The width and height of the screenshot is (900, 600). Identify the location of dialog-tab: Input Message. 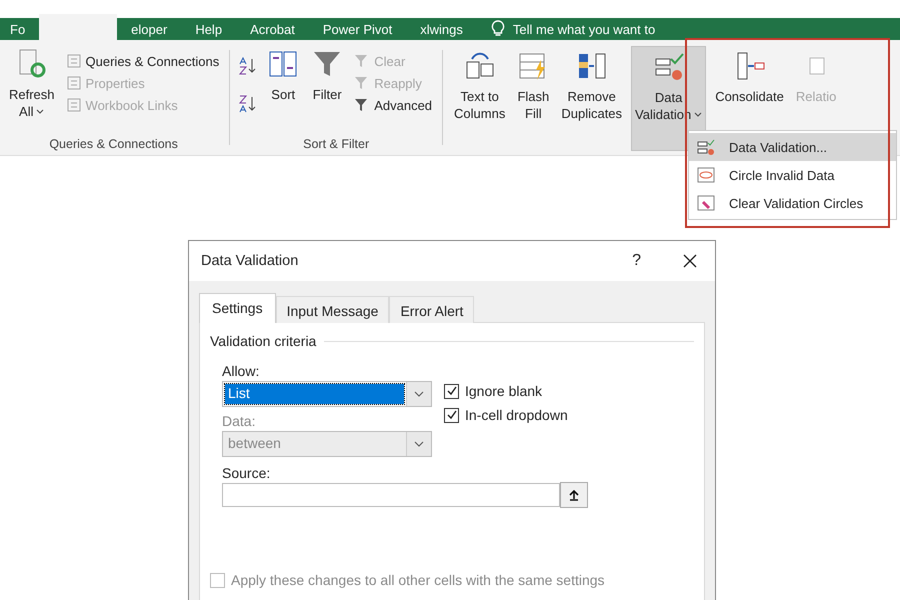
(333, 309).